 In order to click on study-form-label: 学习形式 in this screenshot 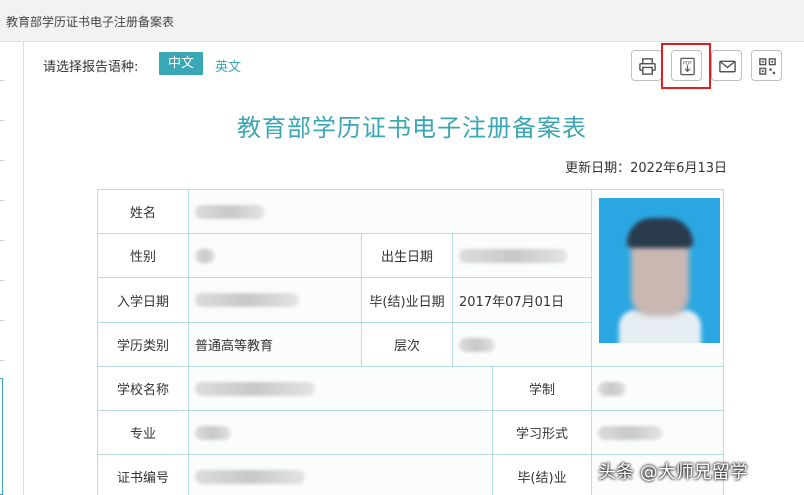, I will do `click(542, 432)`.